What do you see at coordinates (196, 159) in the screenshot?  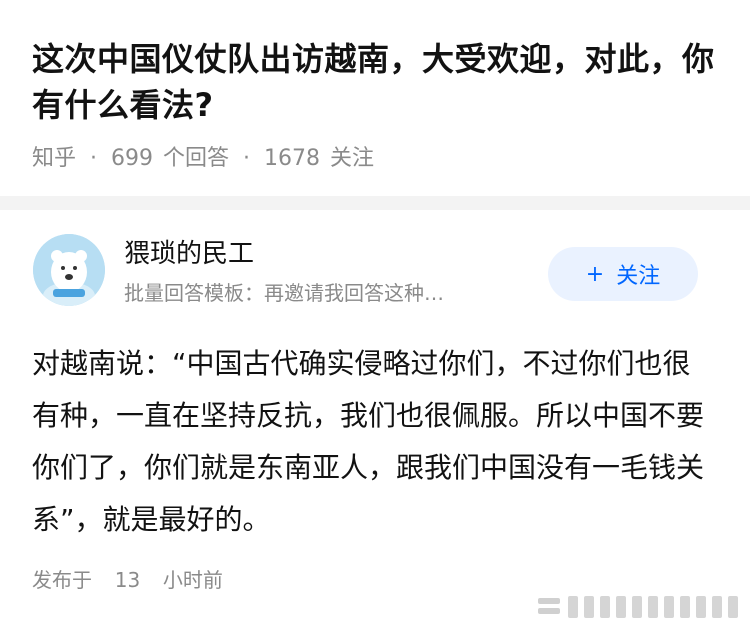 I see `answers-label: 个回答` at bounding box center [196, 159].